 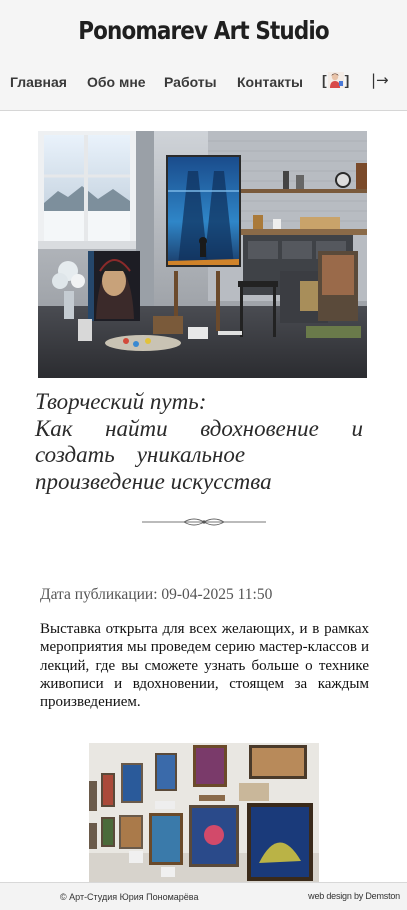 What do you see at coordinates (121, 401) in the screenshot?
I see `article-title-line-1: Творческий путь:` at bounding box center [121, 401].